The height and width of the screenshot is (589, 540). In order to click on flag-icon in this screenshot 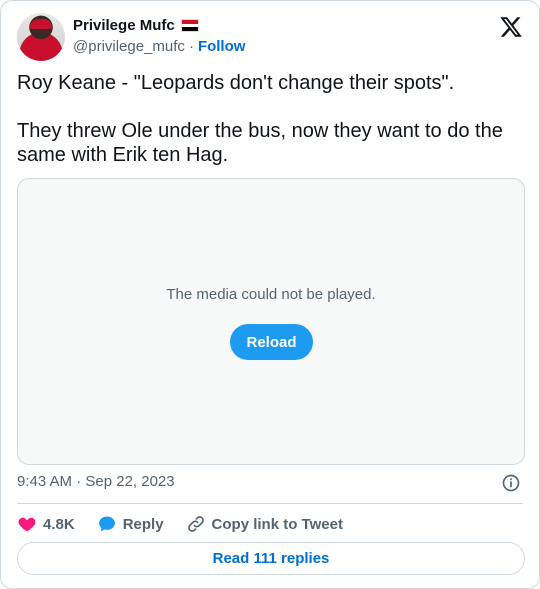, I will do `click(189, 25)`.